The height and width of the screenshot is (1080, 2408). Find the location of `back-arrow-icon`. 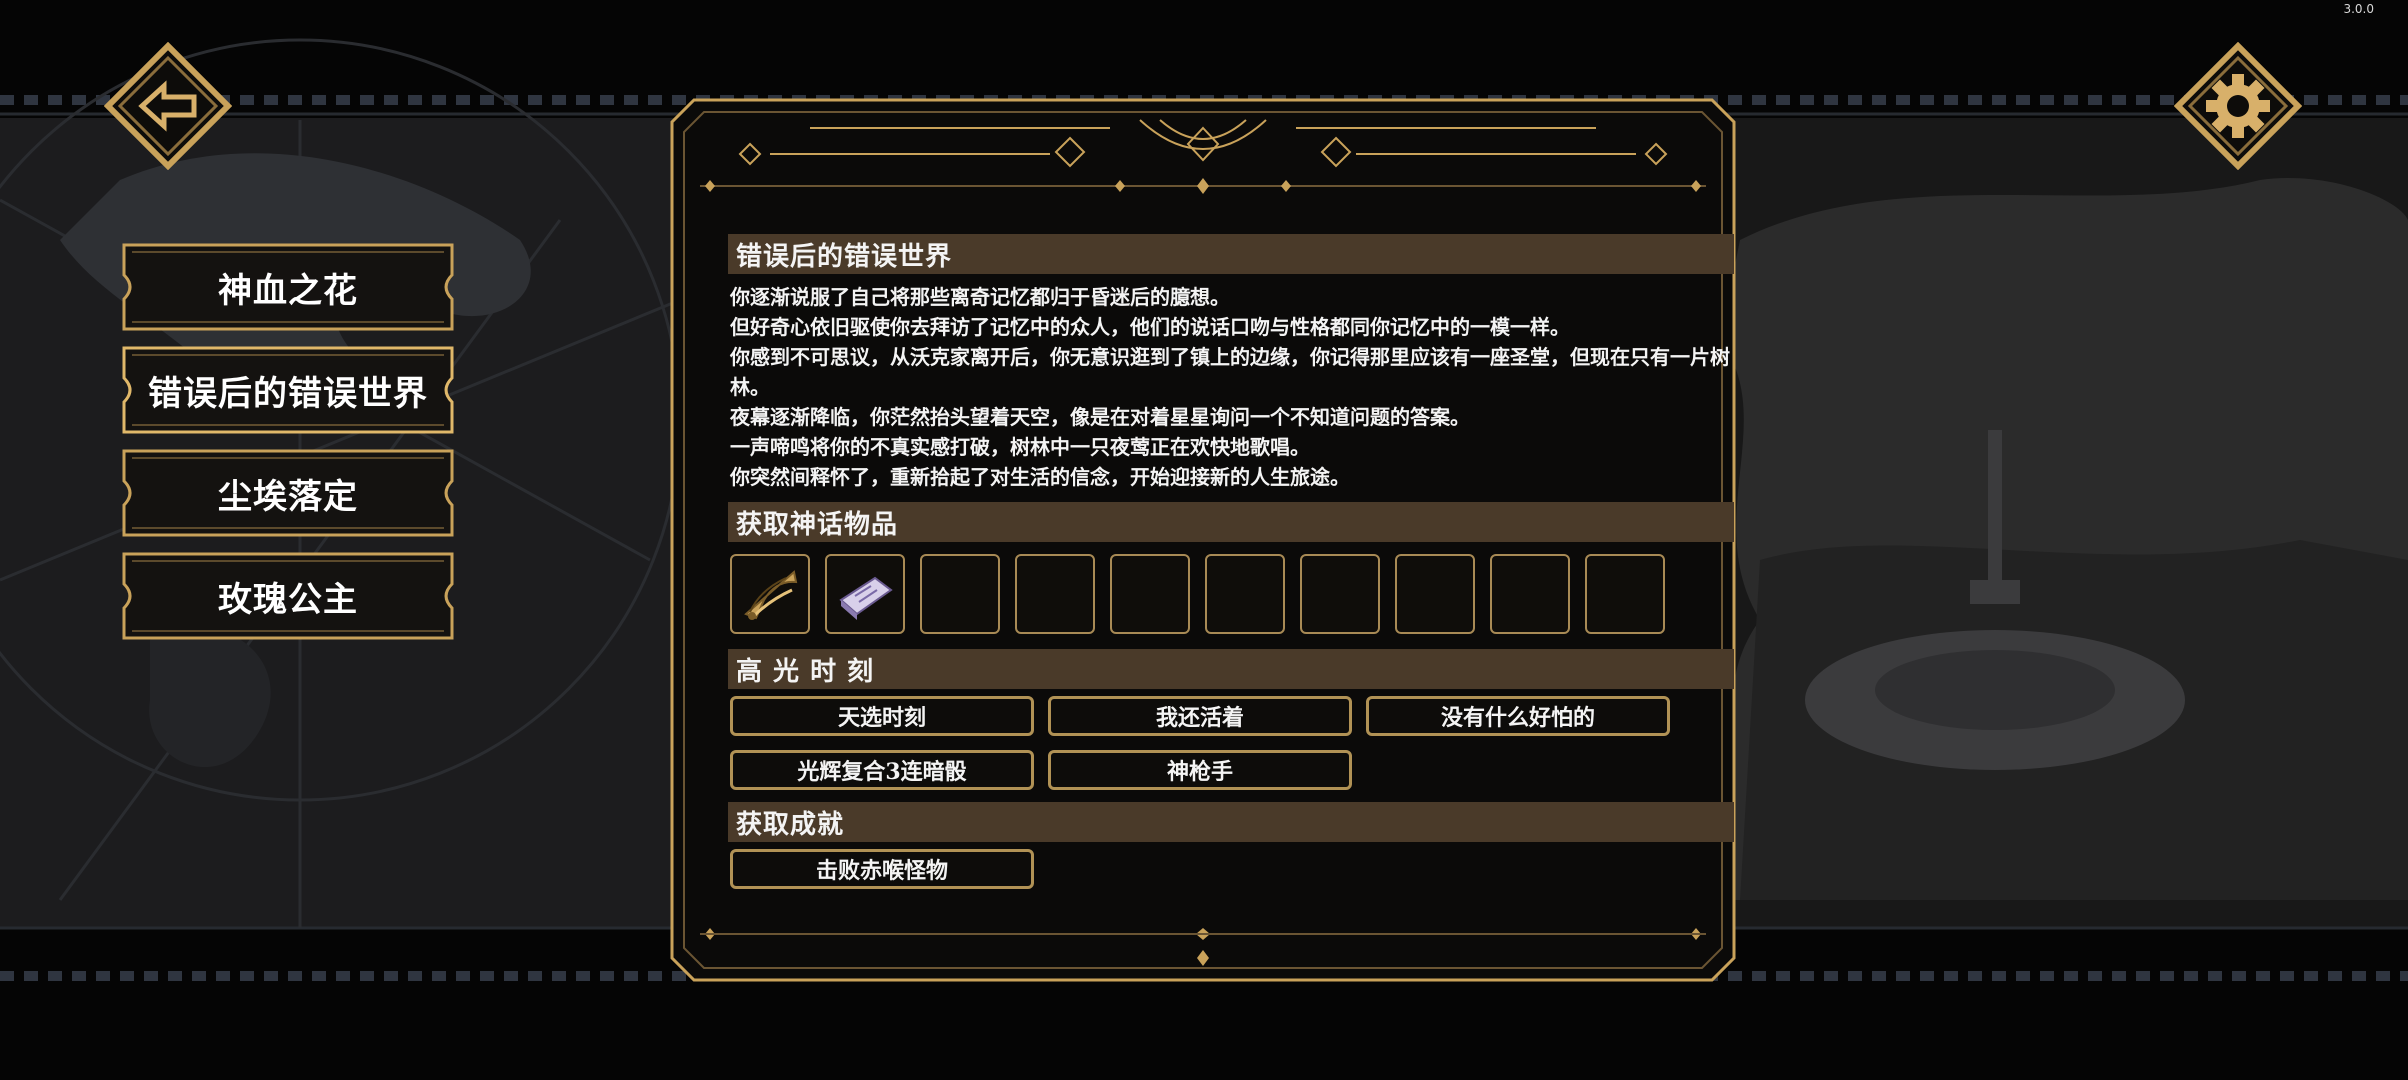

back-arrow-icon is located at coordinates (168, 106).